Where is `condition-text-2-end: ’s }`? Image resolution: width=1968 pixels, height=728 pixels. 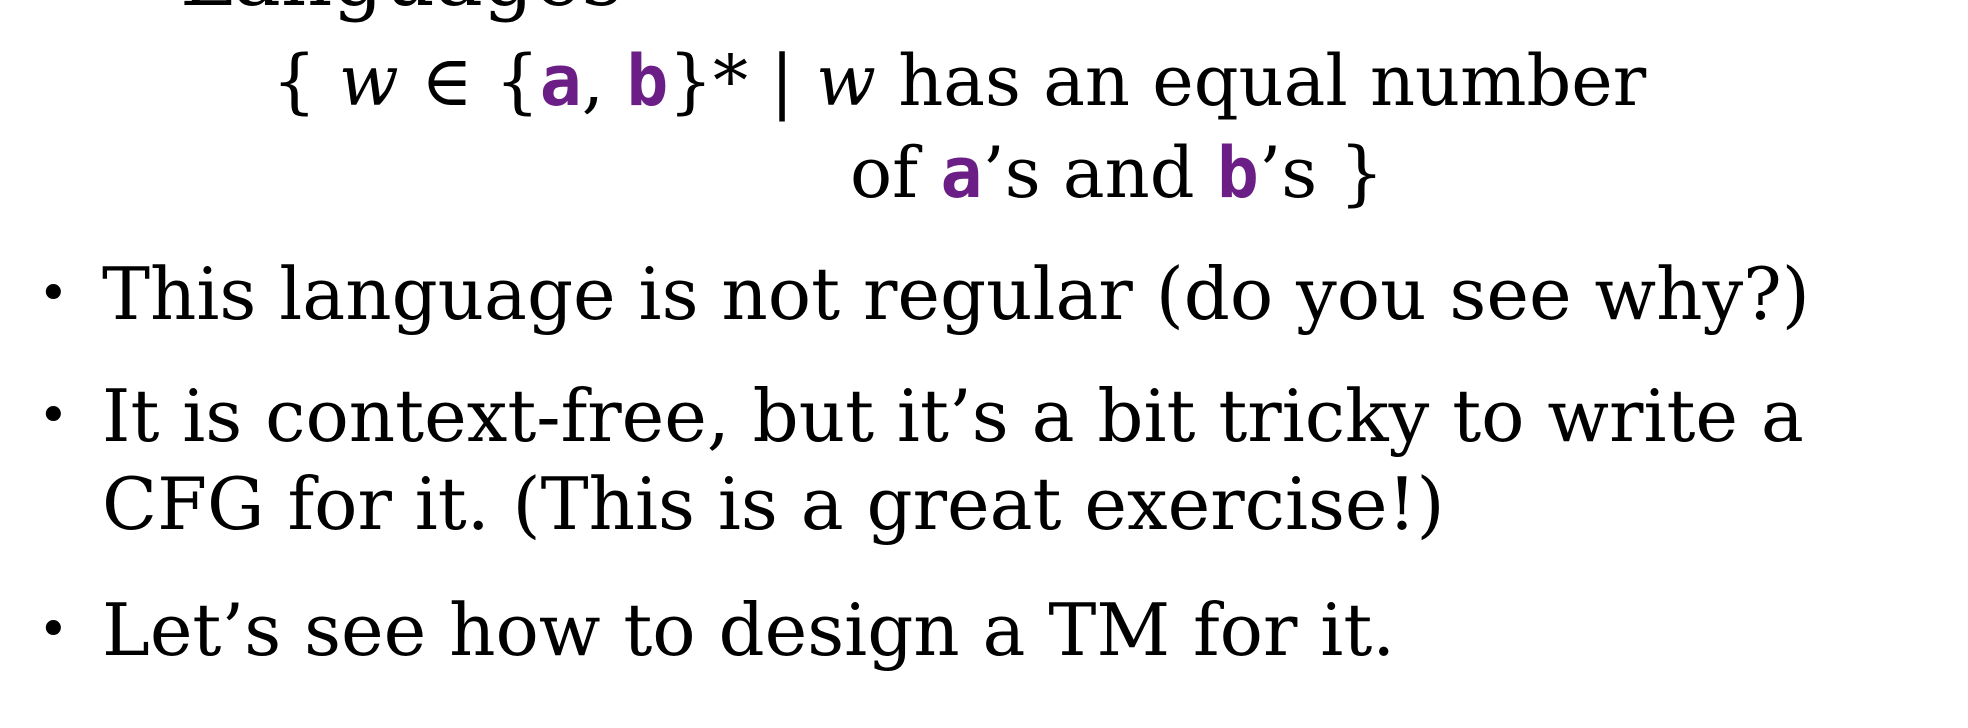
condition-text-2-end: ’s } is located at coordinates (1321, 173).